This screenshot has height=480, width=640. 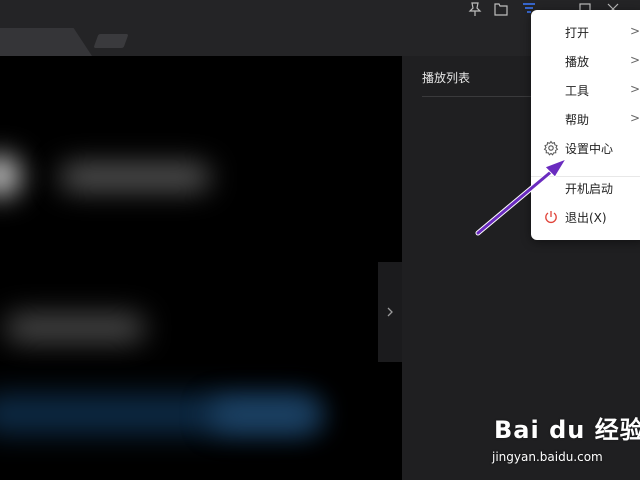 What do you see at coordinates (589, 149) in the screenshot?
I see `menu-item-label: 设置中心` at bounding box center [589, 149].